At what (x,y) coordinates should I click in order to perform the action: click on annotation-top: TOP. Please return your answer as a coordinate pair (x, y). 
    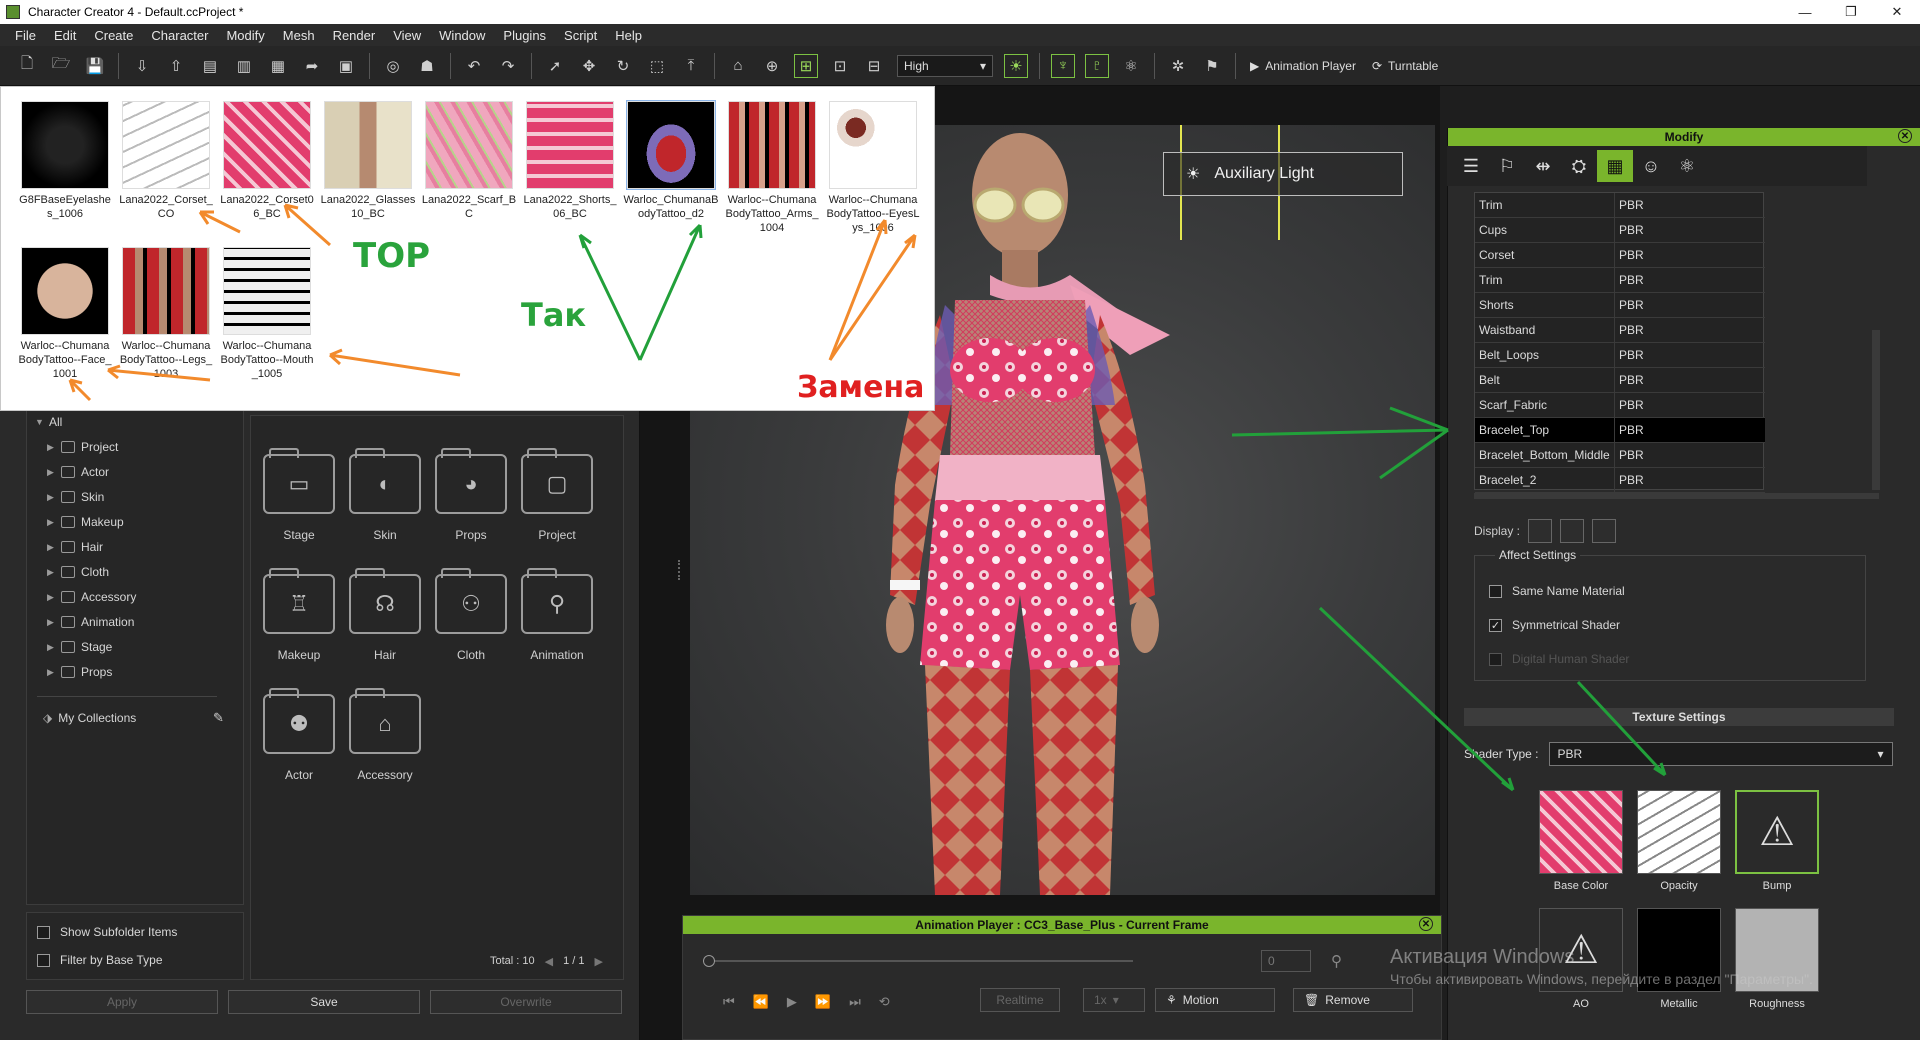
    Looking at the image, I should click on (392, 256).